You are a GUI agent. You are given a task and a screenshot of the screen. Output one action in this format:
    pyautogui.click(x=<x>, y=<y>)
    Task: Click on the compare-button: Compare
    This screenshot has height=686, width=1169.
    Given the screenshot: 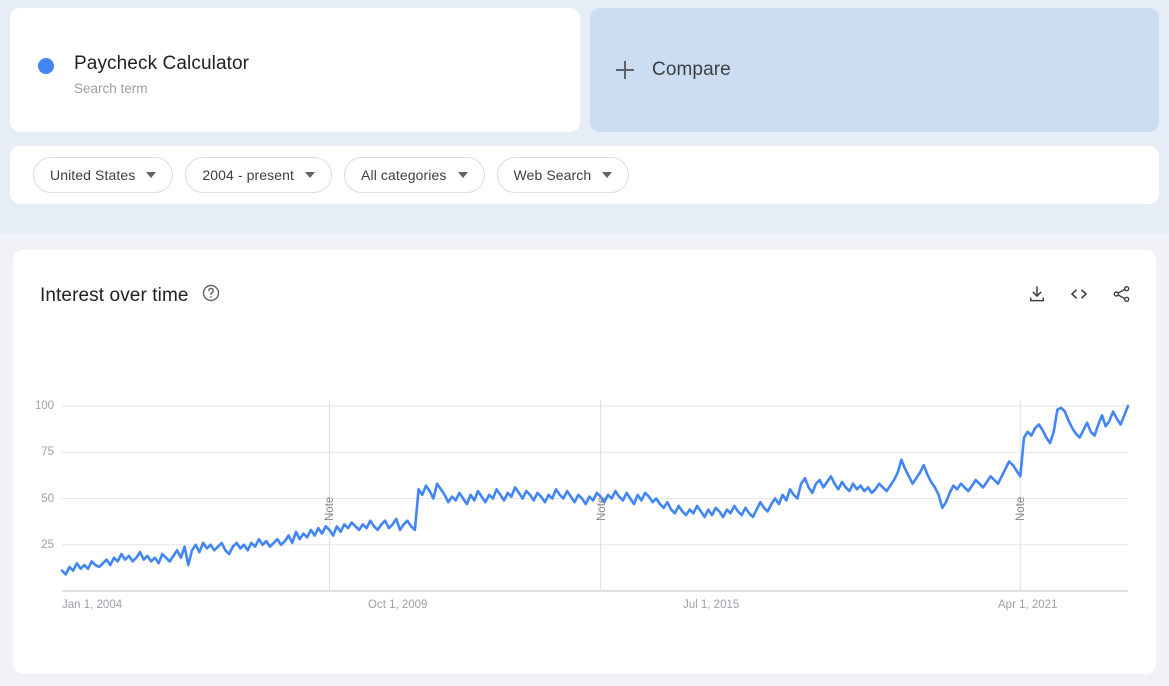 What is the action you would take?
    pyautogui.click(x=874, y=70)
    